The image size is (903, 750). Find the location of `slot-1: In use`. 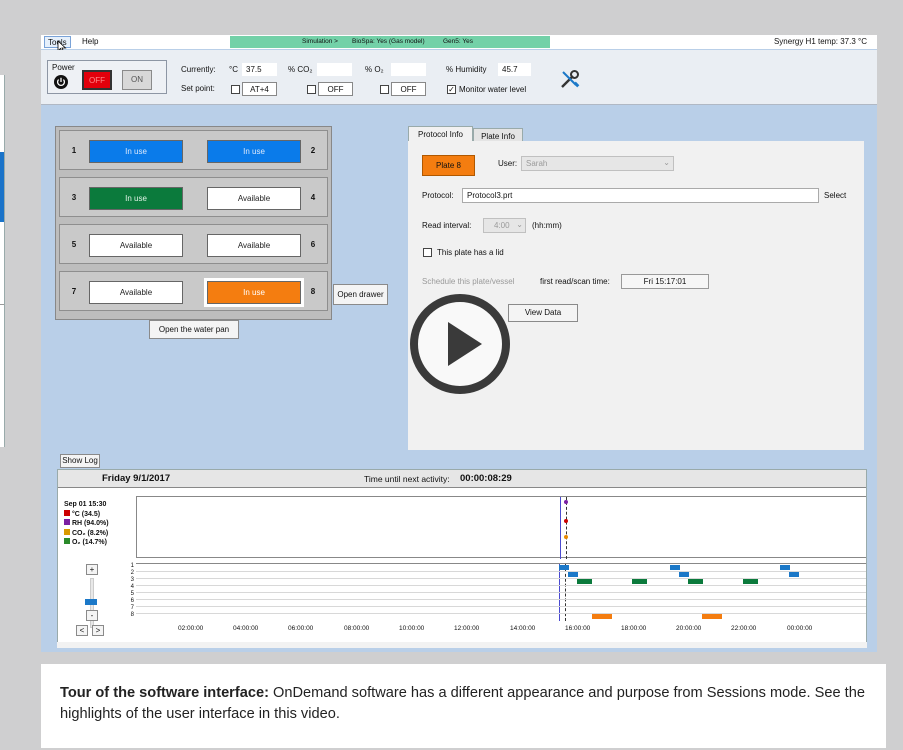

slot-1: In use is located at coordinates (136, 151).